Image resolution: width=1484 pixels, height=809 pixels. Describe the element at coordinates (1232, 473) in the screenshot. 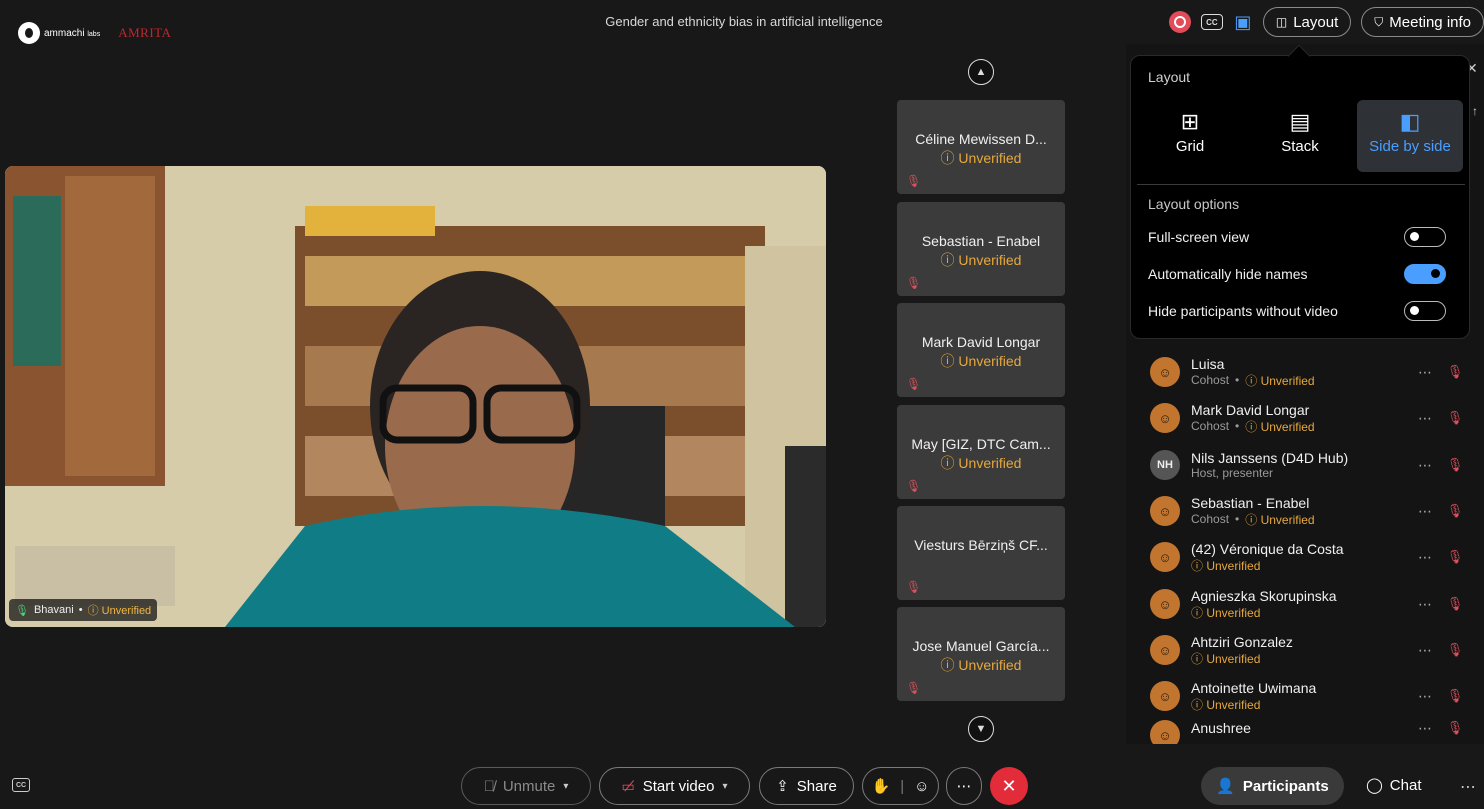

I see `participant-role: Host, presenter` at that location.